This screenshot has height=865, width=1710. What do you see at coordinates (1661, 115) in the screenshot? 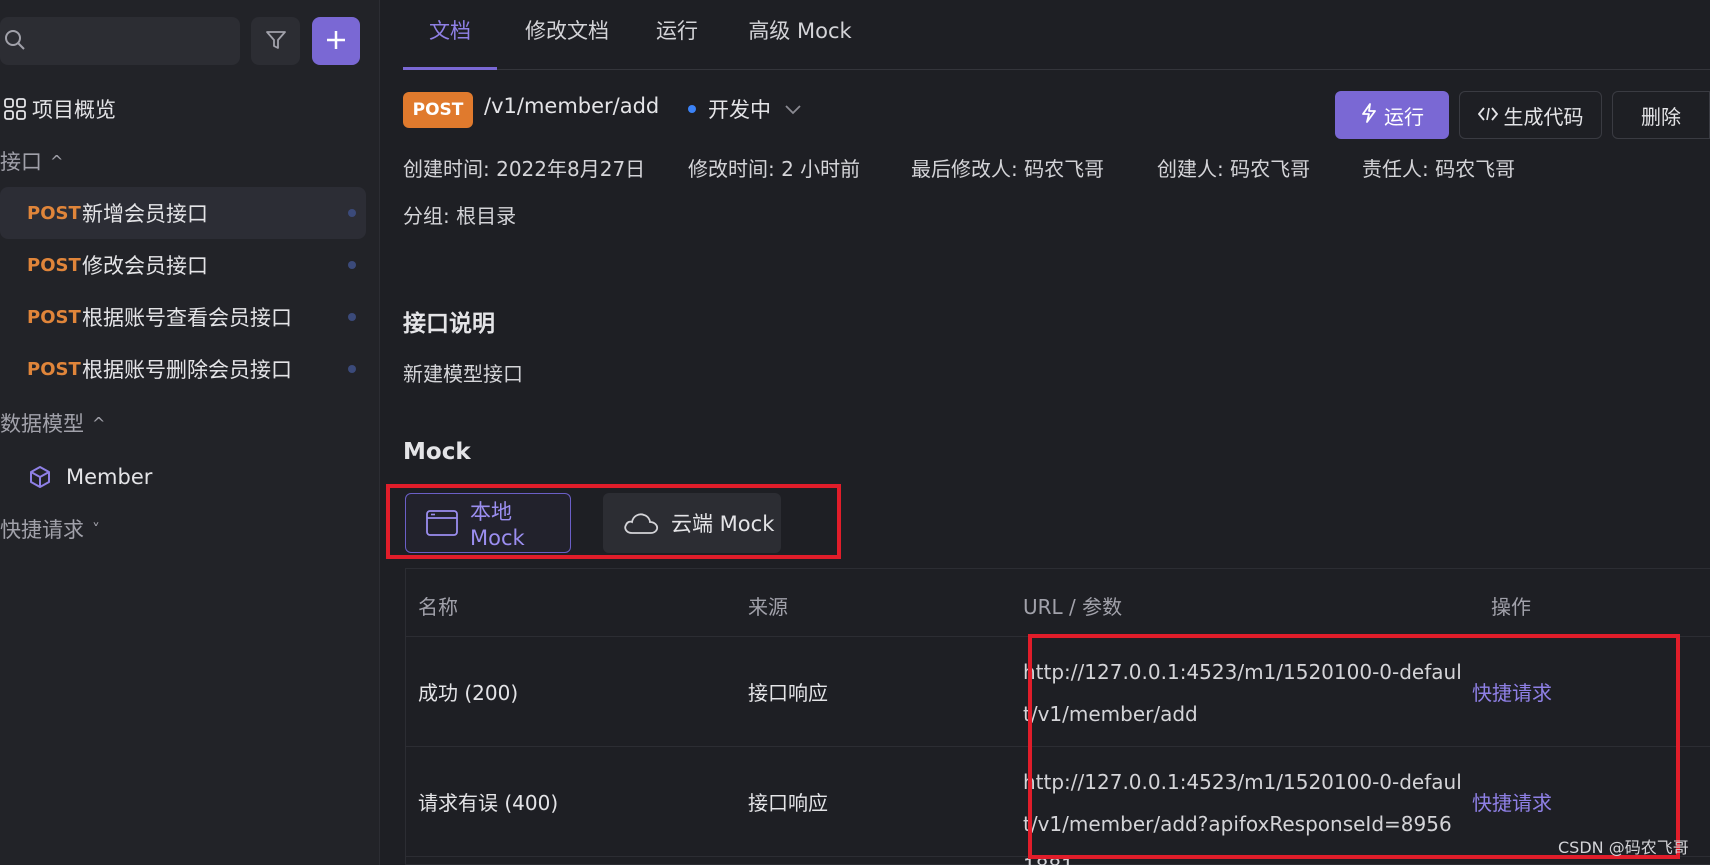
I see `delete-button: 删除` at bounding box center [1661, 115].